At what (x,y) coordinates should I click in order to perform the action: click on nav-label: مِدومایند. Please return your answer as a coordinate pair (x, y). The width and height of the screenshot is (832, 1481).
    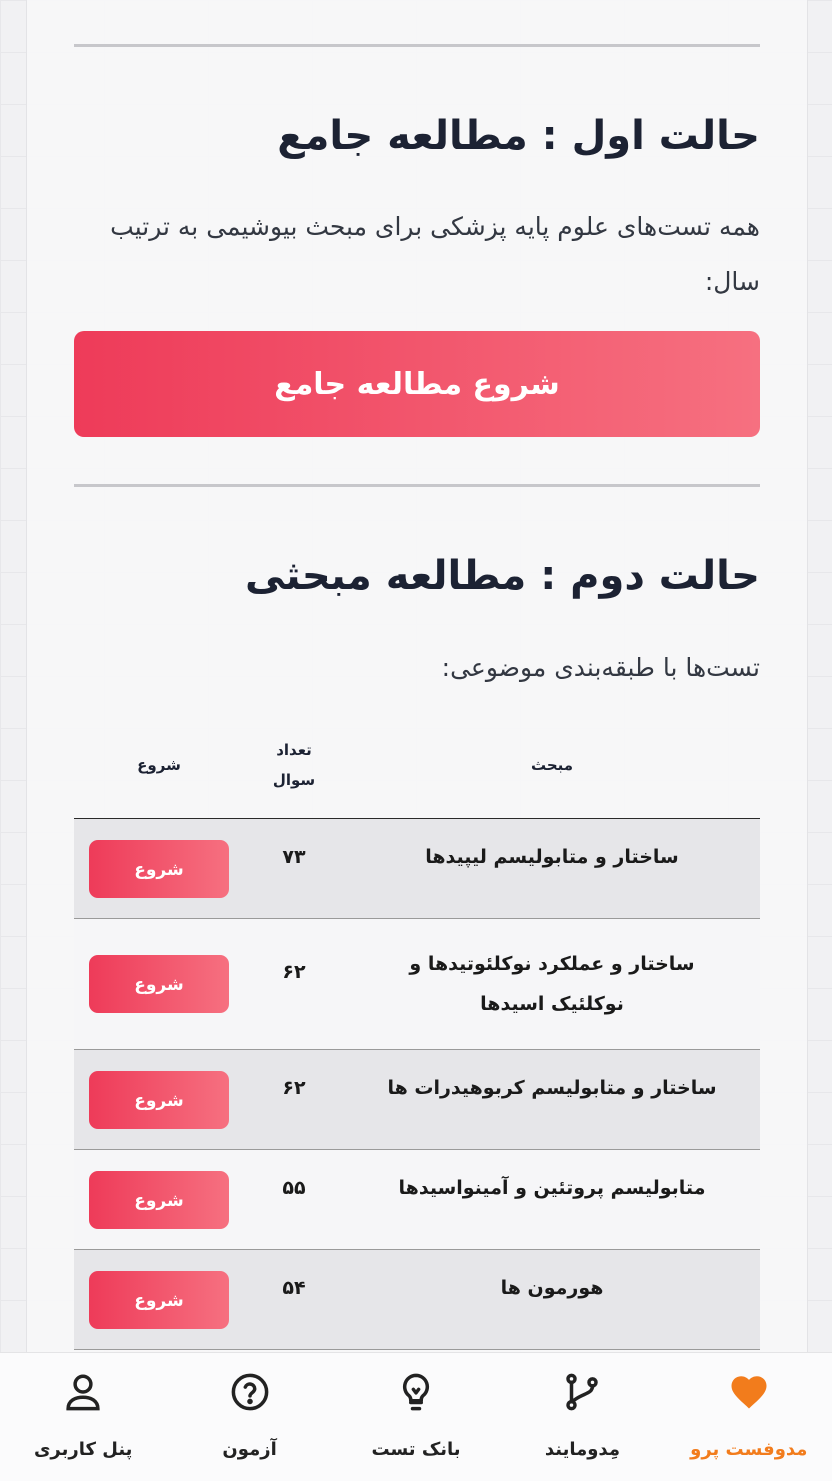
    Looking at the image, I should click on (582, 1449).